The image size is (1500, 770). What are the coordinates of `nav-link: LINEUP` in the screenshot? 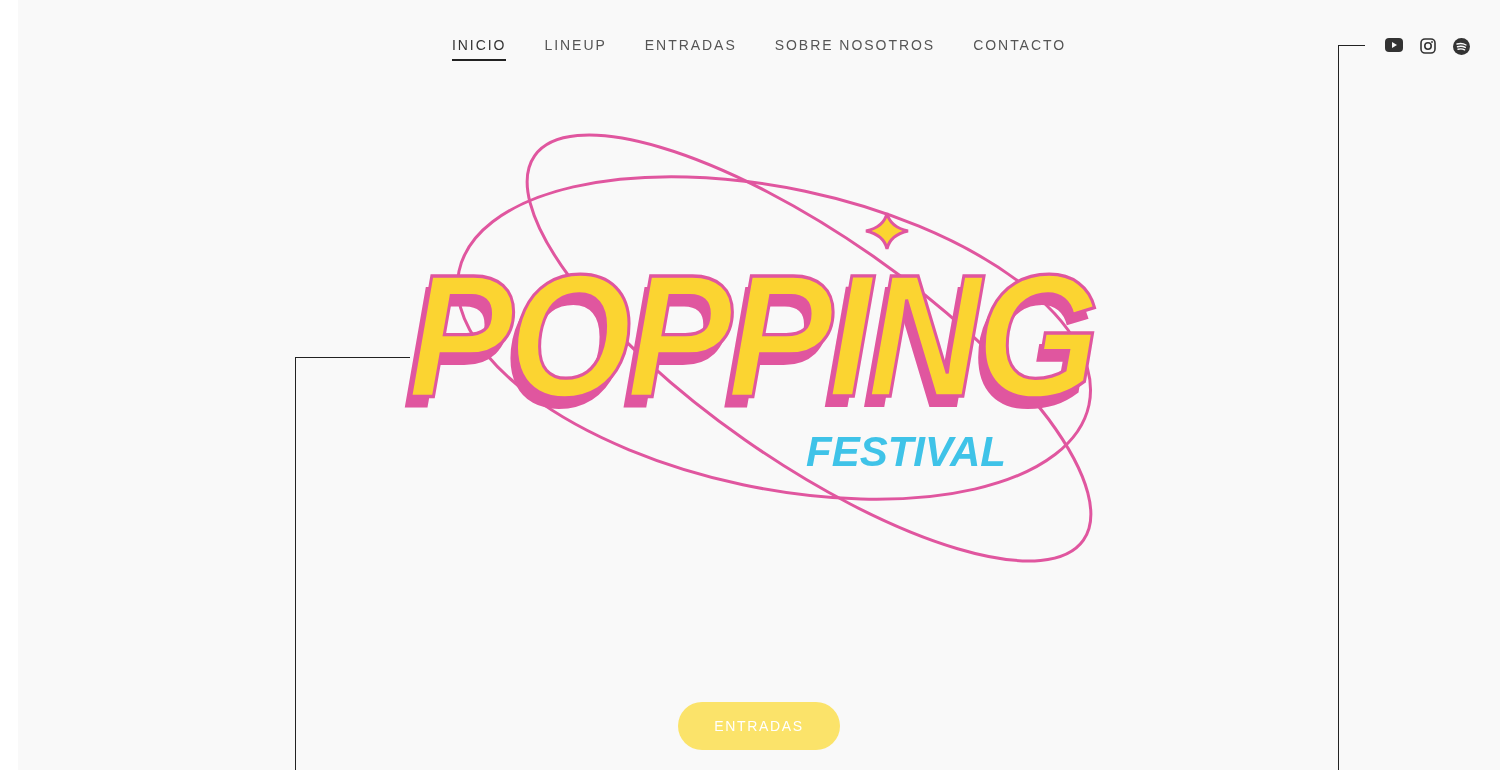 It's located at (575, 48).